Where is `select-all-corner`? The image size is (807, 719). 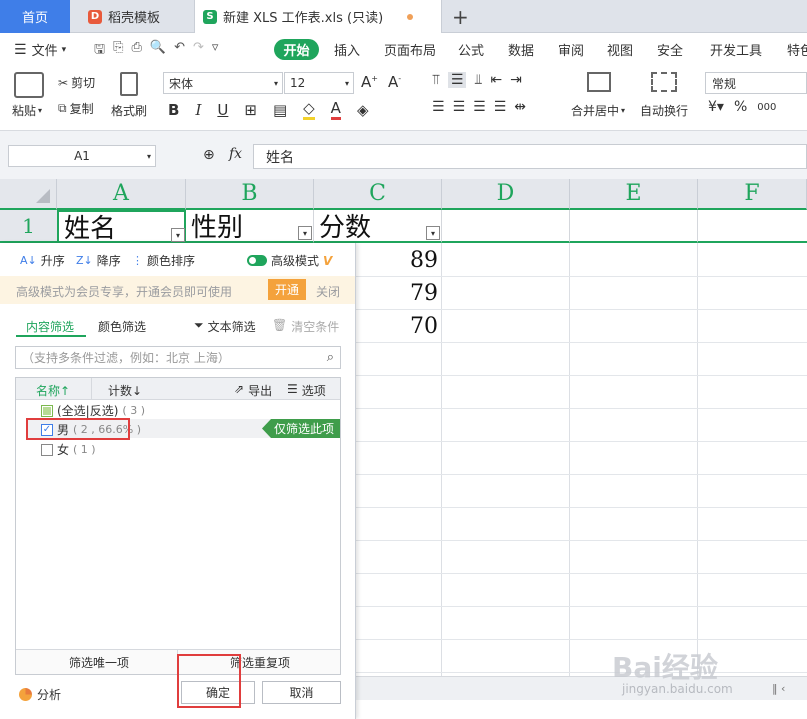
select-all-corner is located at coordinates (28, 194).